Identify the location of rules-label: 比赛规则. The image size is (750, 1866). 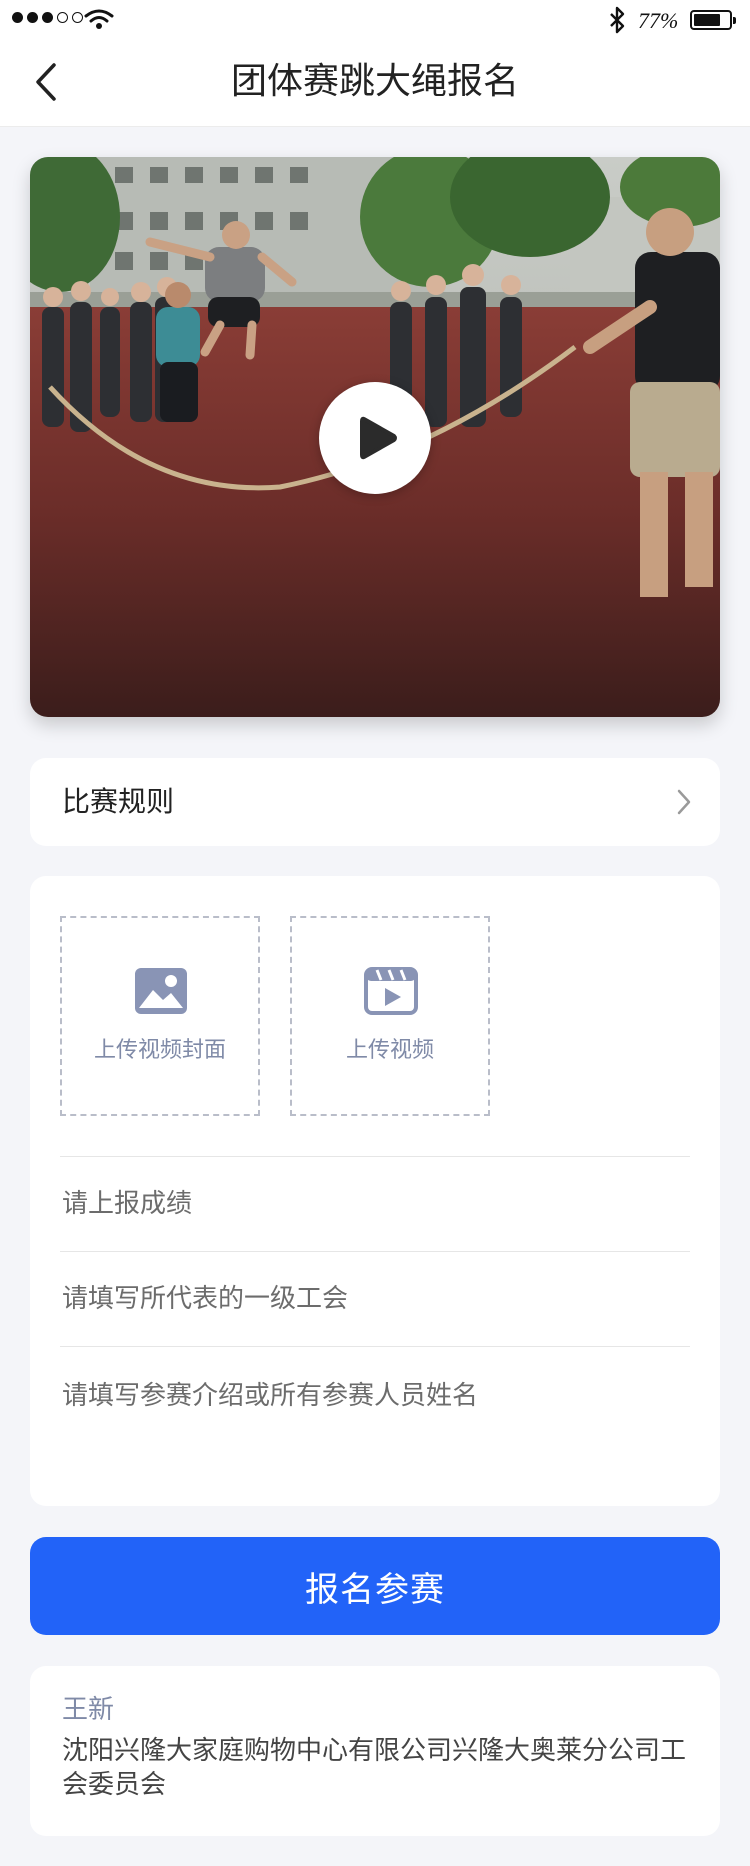
(118, 801).